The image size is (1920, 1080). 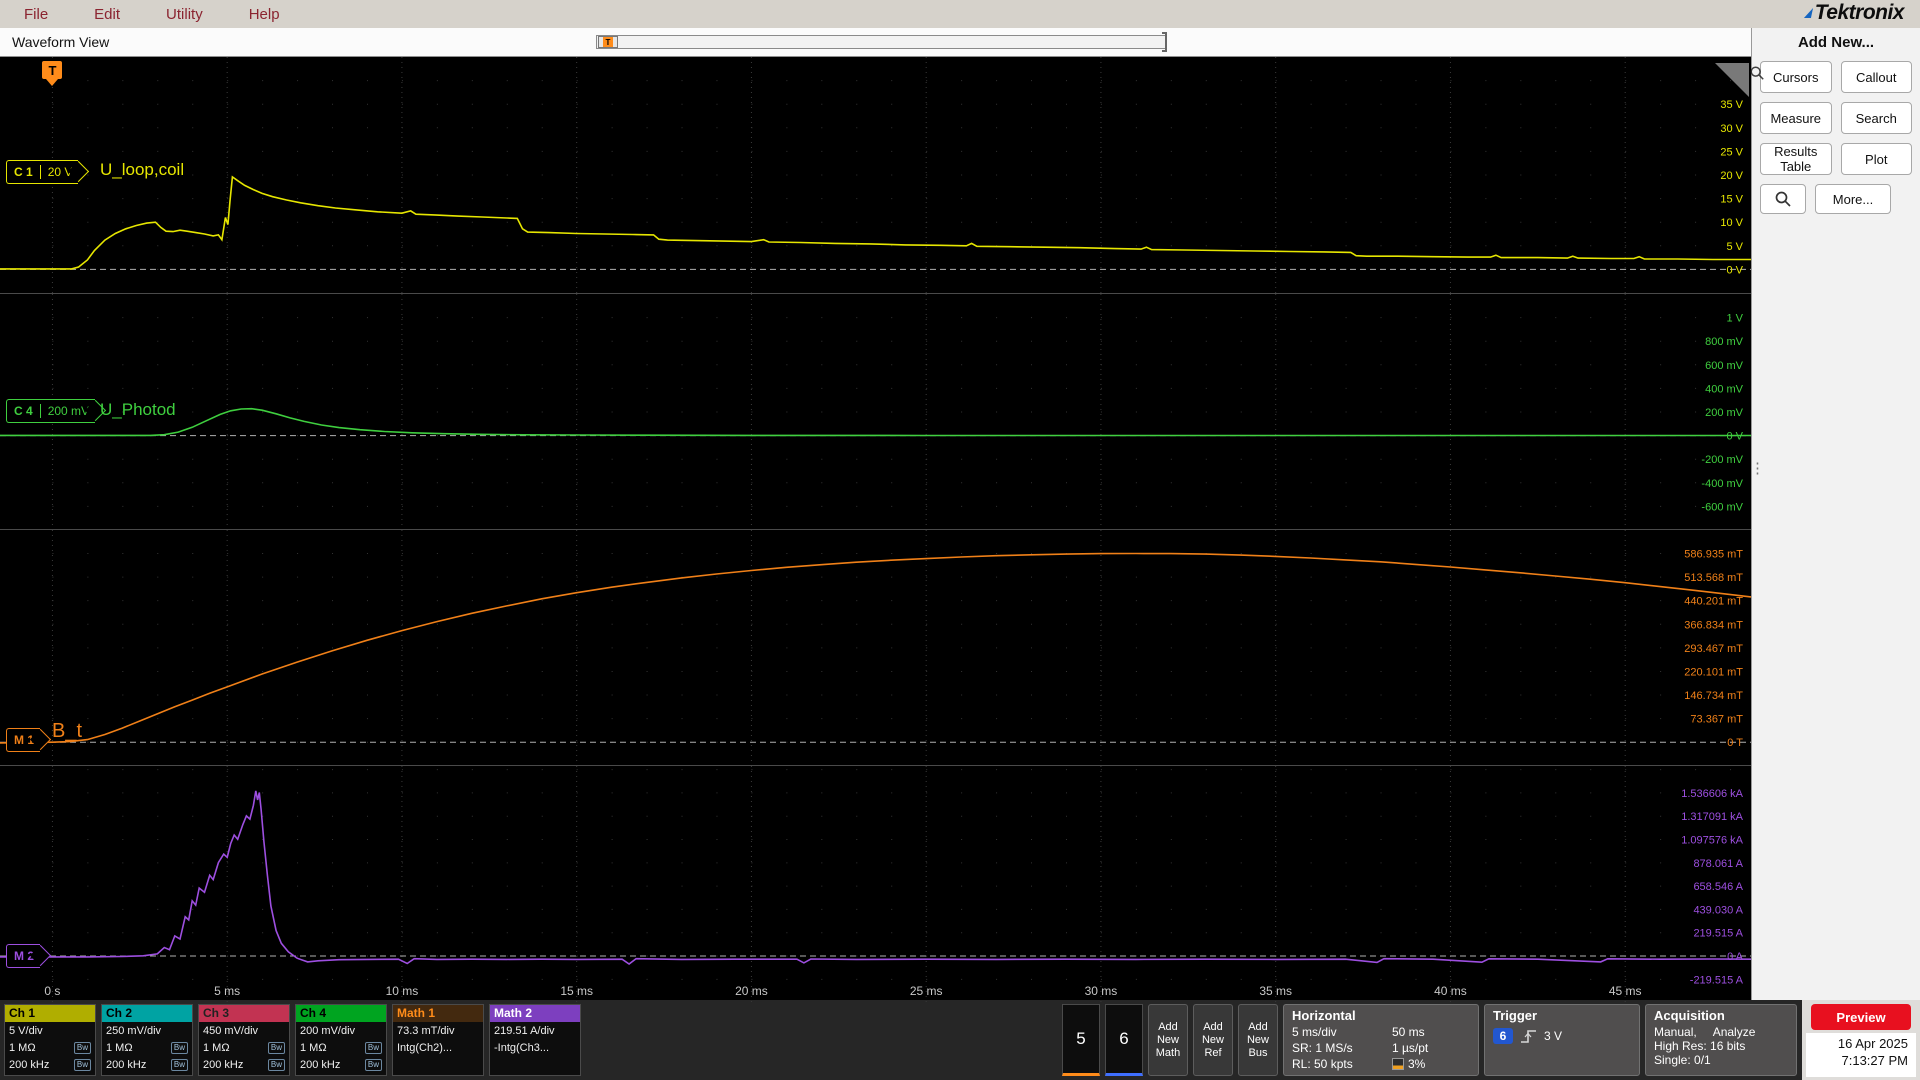 I want to click on menu-item-file: File, so click(x=36, y=14).